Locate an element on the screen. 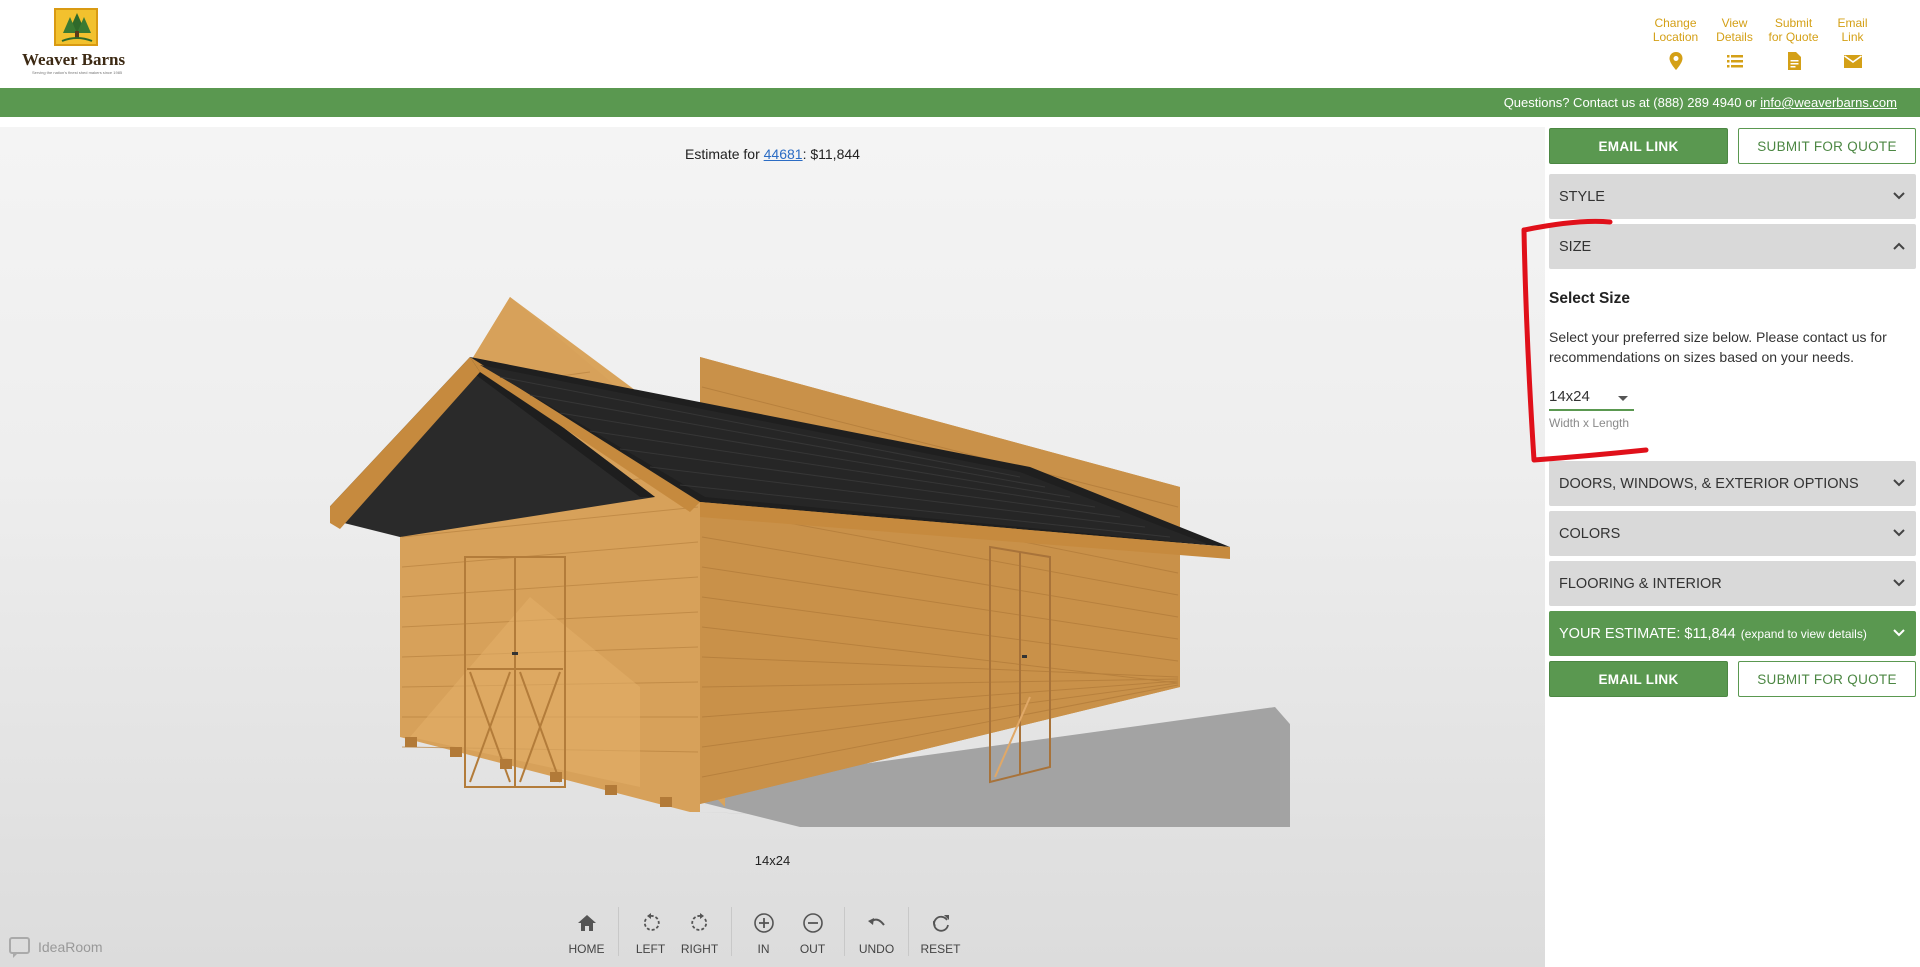 Image resolution: width=1920 pixels, height=967 pixels. idearoom-watermark: IdeaRoom is located at coordinates (55, 947).